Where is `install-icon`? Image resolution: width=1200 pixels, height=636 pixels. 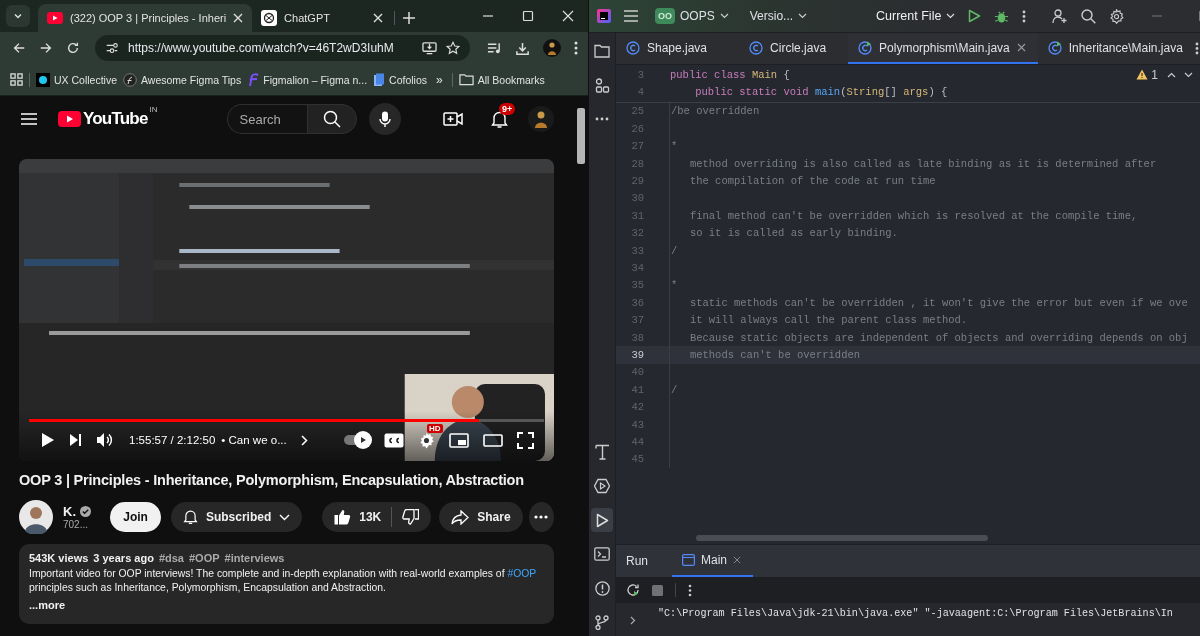
install-icon is located at coordinates (429, 48).